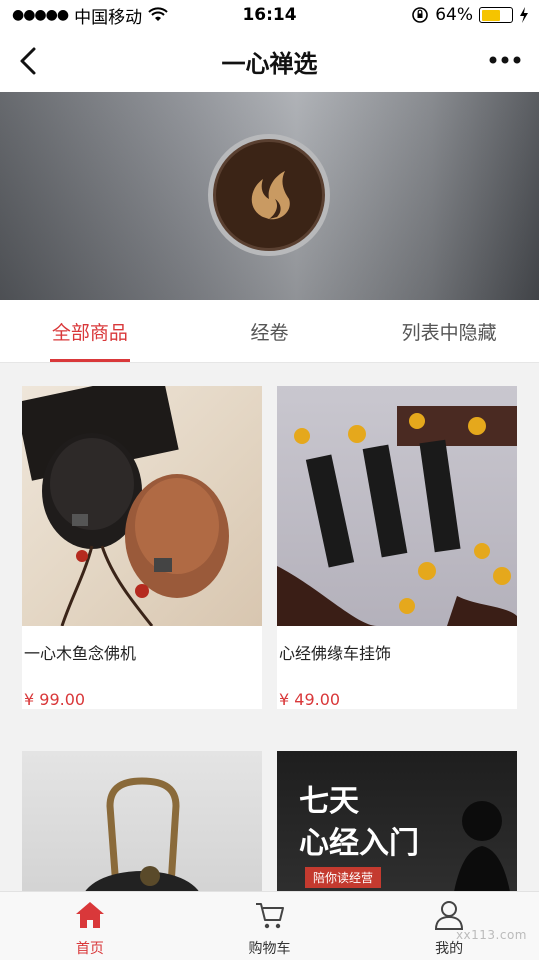  I want to click on shop-logo, so click(269, 195).